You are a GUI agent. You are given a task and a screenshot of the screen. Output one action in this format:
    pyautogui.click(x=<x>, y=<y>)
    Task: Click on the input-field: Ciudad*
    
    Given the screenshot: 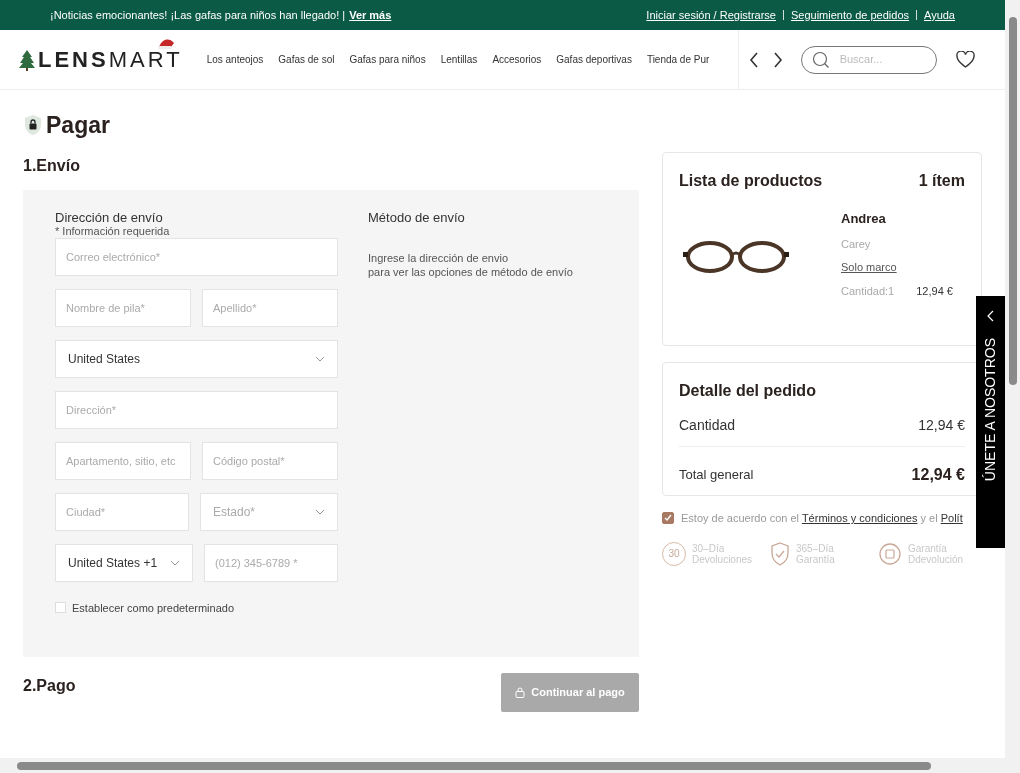 What is the action you would take?
    pyautogui.click(x=122, y=511)
    